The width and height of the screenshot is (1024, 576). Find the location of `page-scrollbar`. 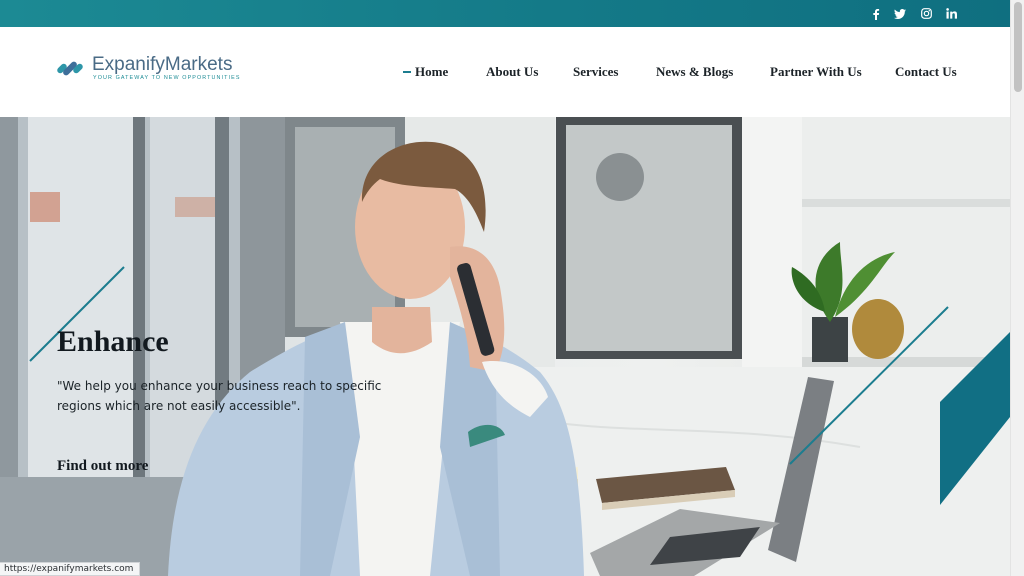

page-scrollbar is located at coordinates (1017, 288).